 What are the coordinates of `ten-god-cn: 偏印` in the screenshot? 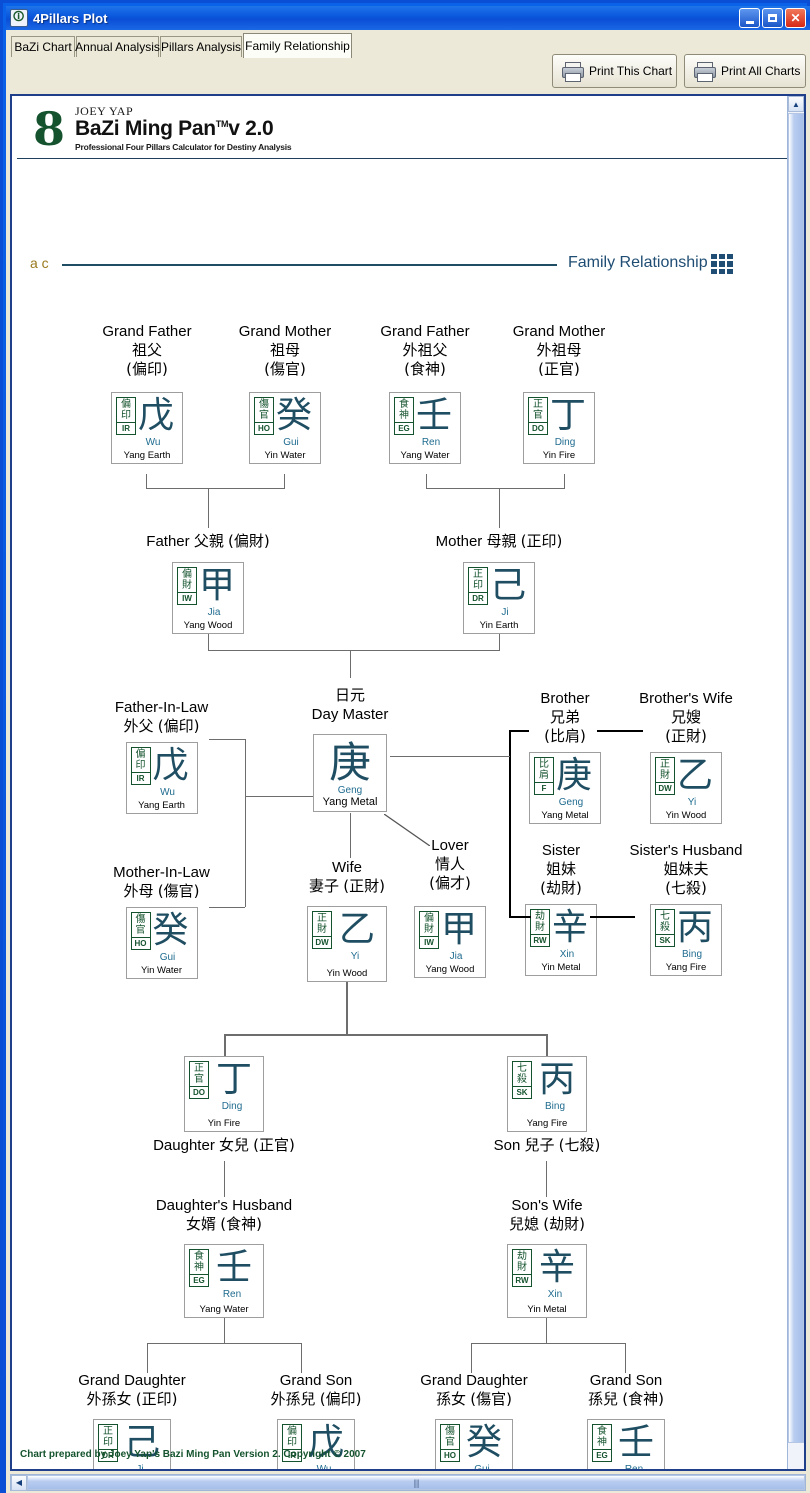 It's located at (292, 1437).